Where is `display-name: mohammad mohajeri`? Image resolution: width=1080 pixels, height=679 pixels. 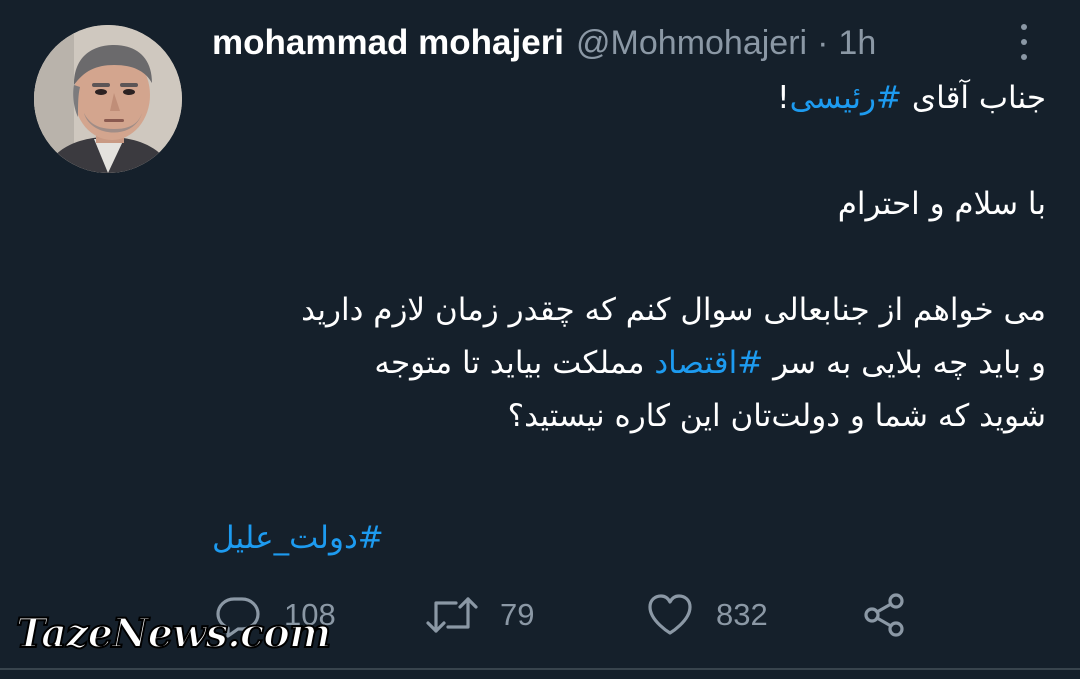
display-name: mohammad mohajeri is located at coordinates (388, 43).